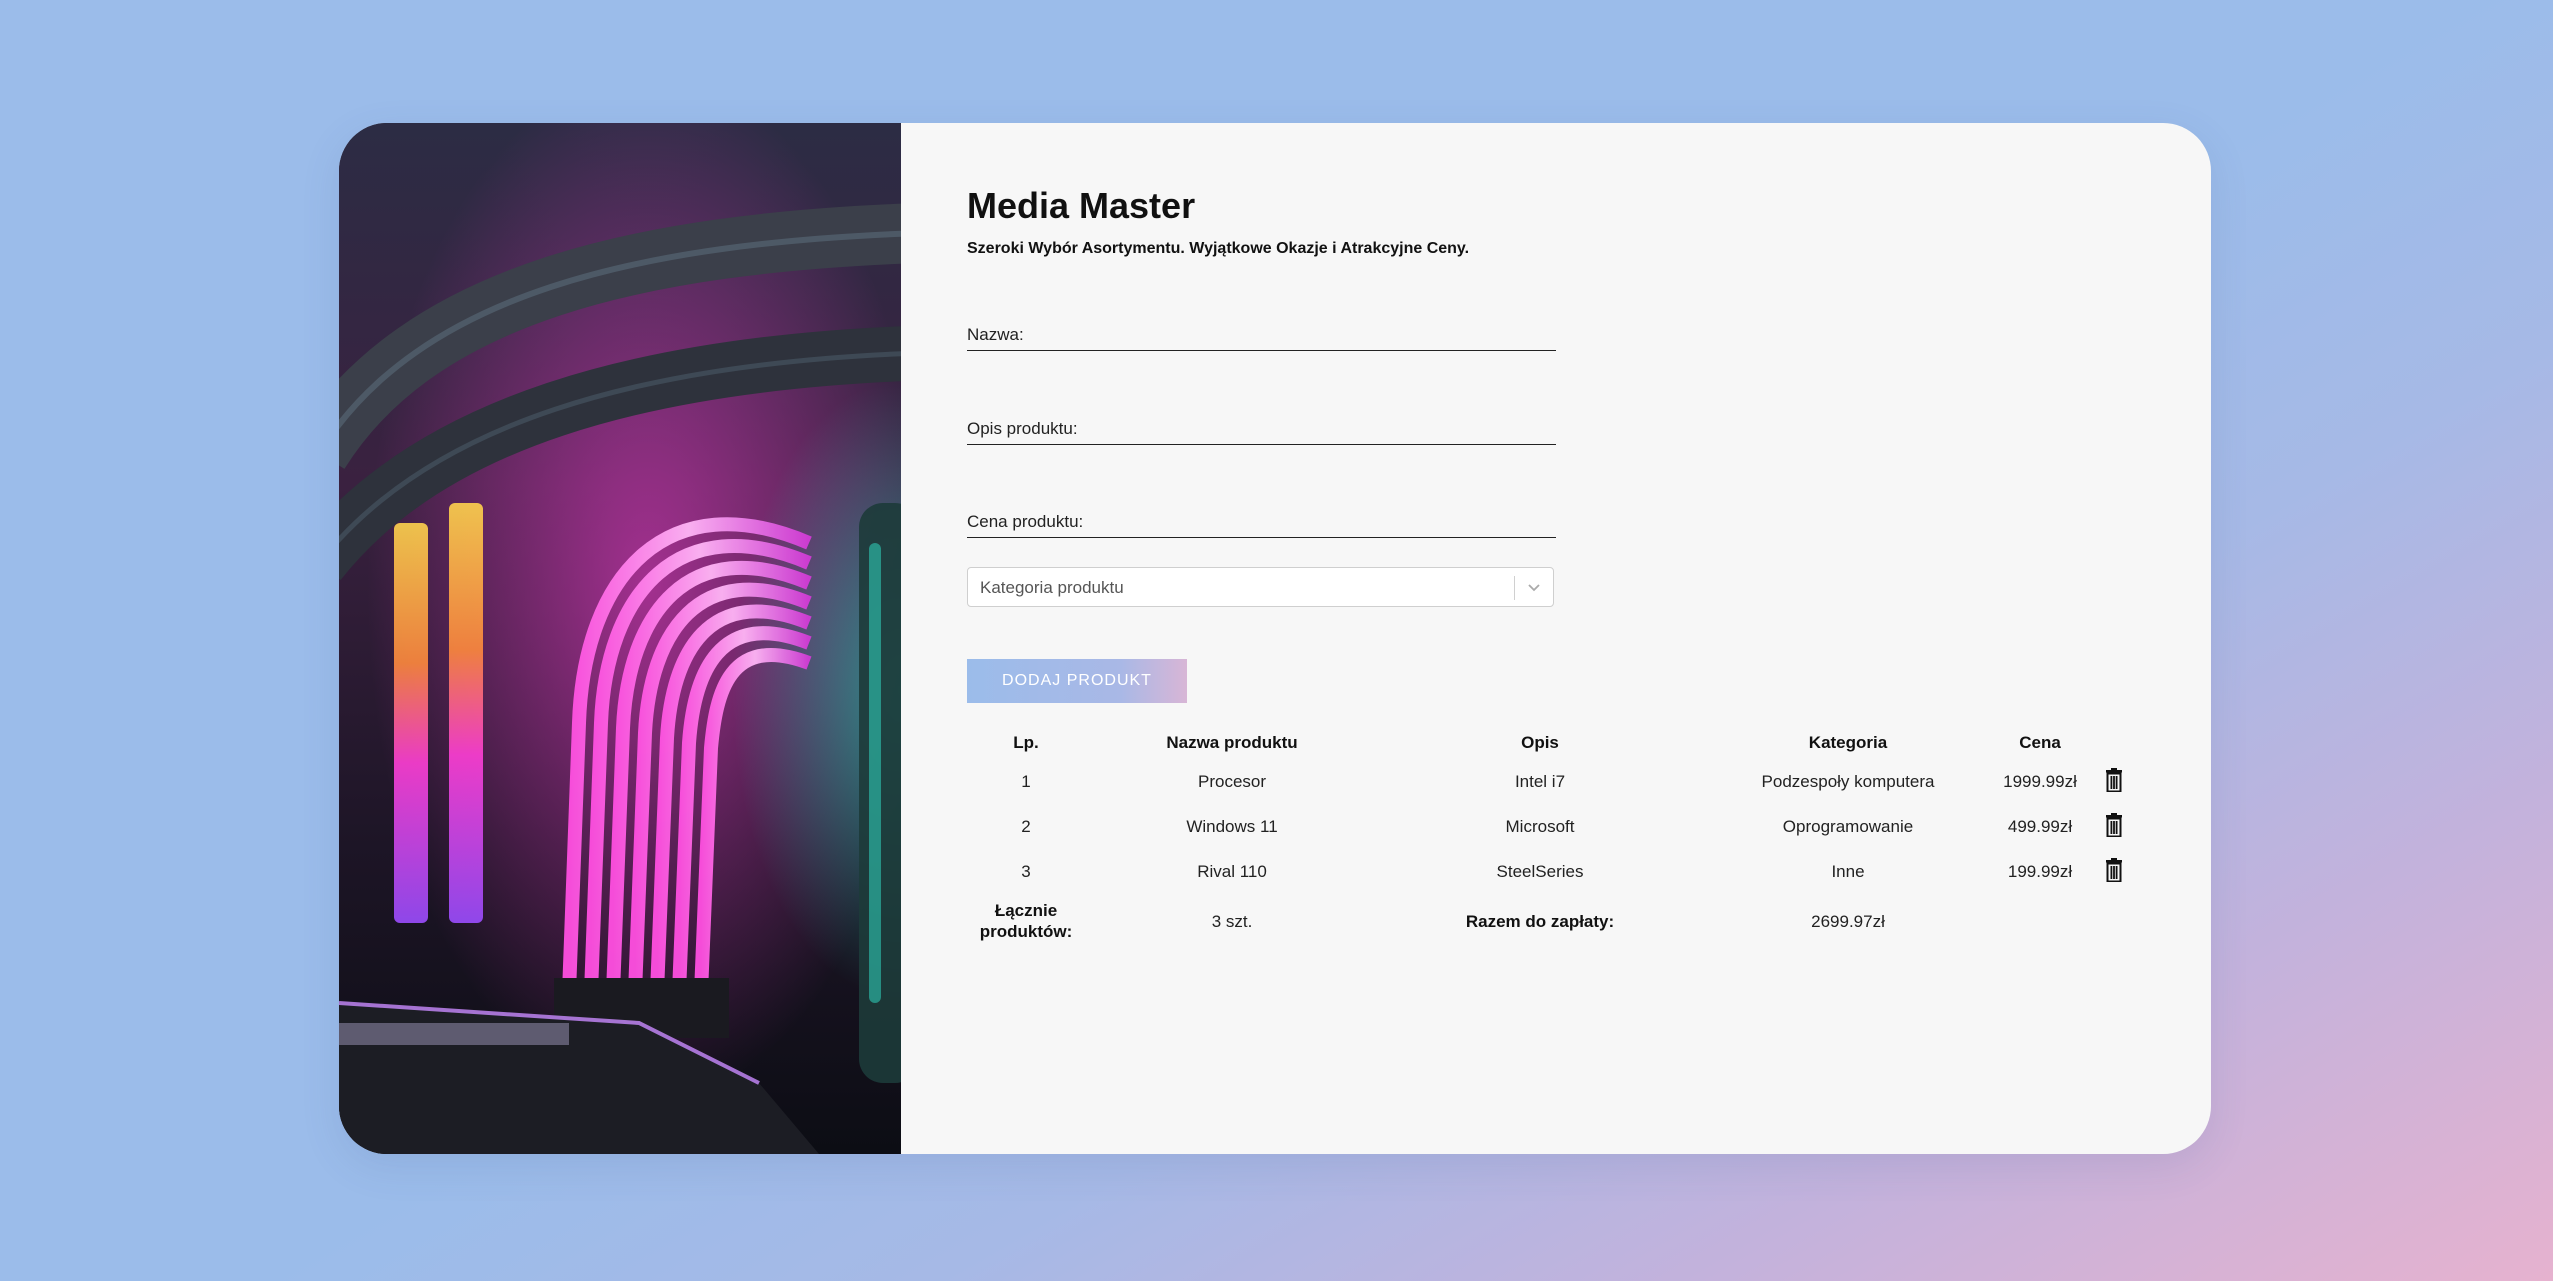  What do you see at coordinates (1026, 931) in the screenshot?
I see `total-count-label-line2: produktów:` at bounding box center [1026, 931].